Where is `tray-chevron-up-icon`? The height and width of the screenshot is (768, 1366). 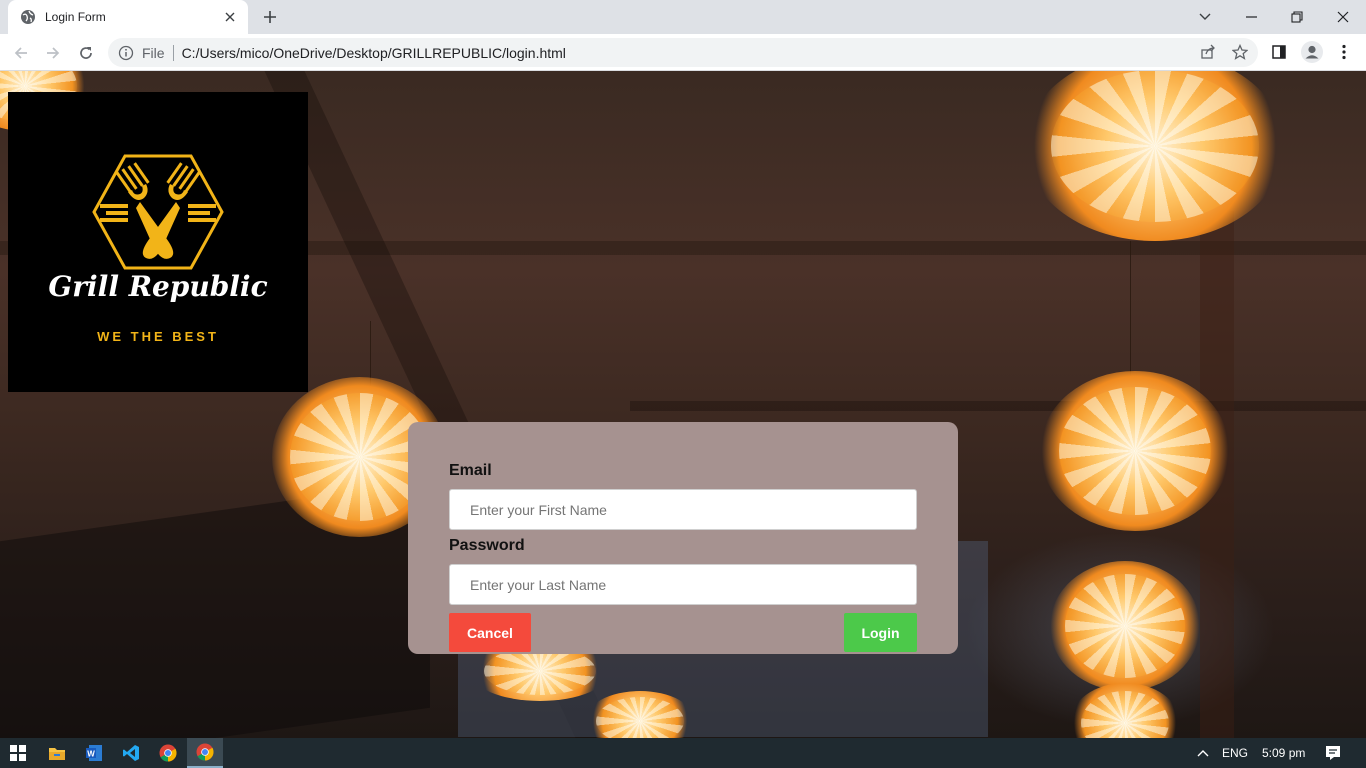
tray-chevron-up-icon is located at coordinates (1203, 753).